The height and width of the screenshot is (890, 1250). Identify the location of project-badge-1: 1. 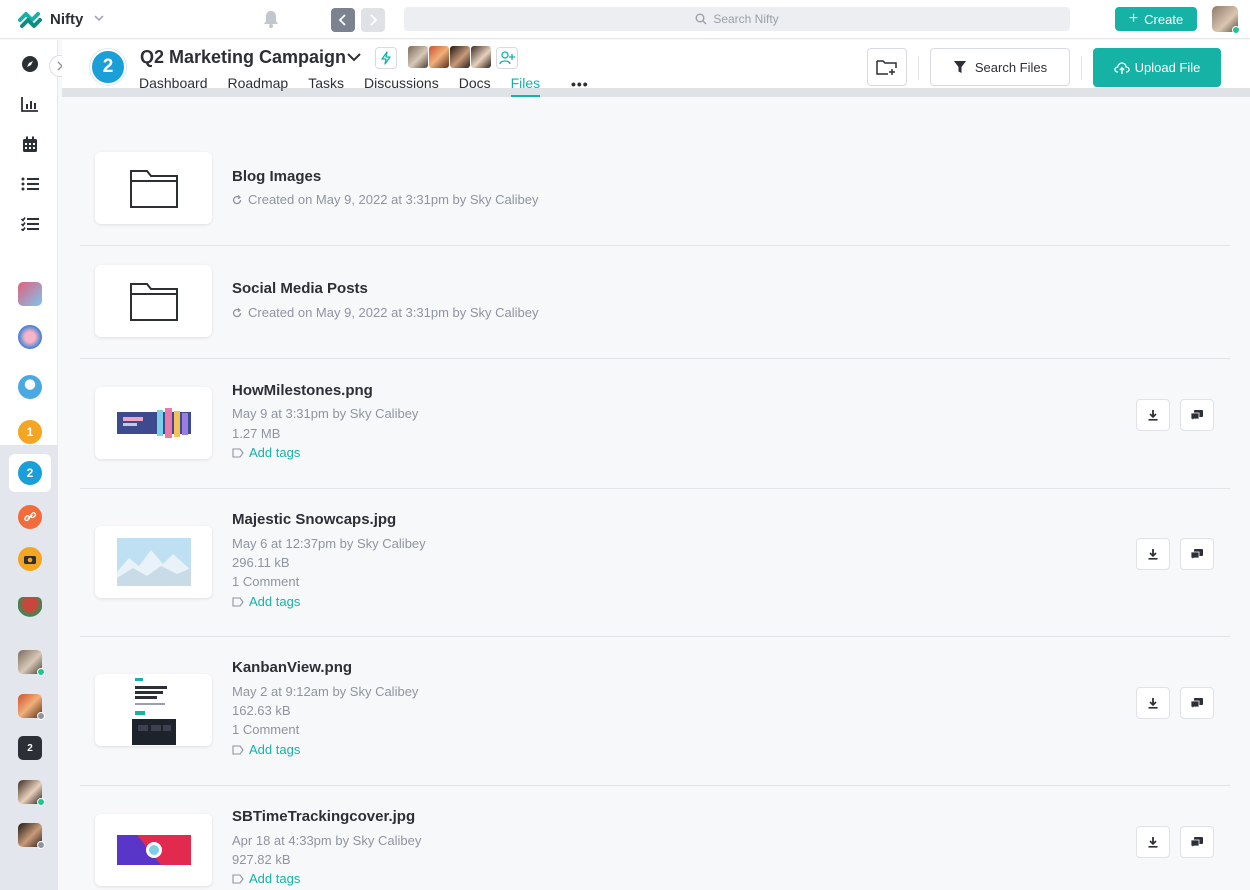
(30, 432).